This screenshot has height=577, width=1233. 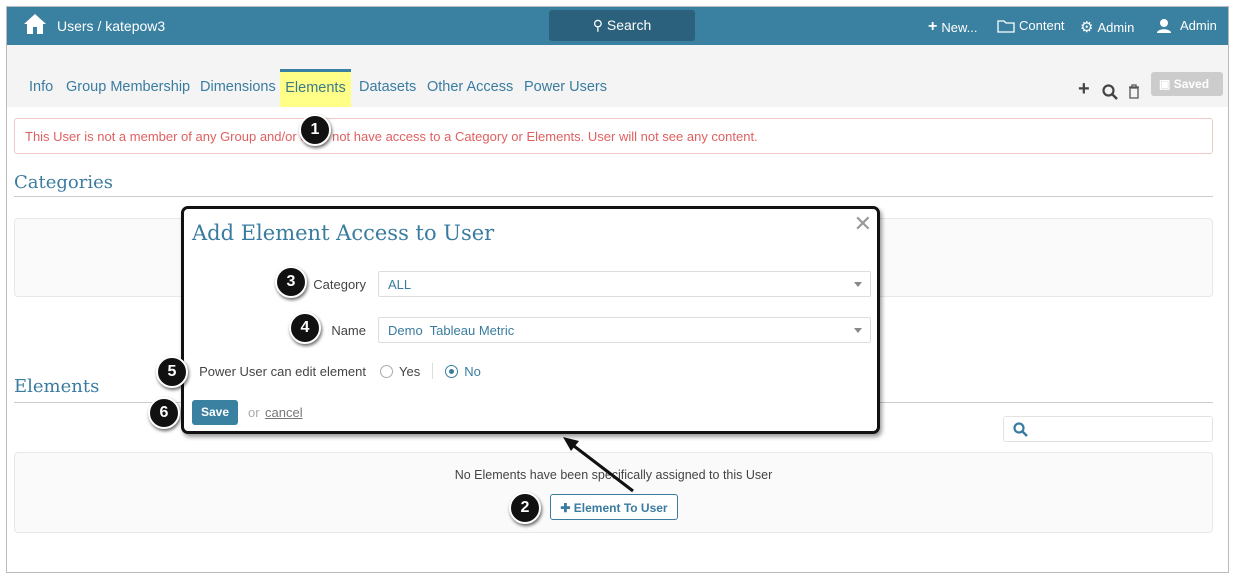 What do you see at coordinates (525, 508) in the screenshot?
I see `step-badge-2: 2` at bounding box center [525, 508].